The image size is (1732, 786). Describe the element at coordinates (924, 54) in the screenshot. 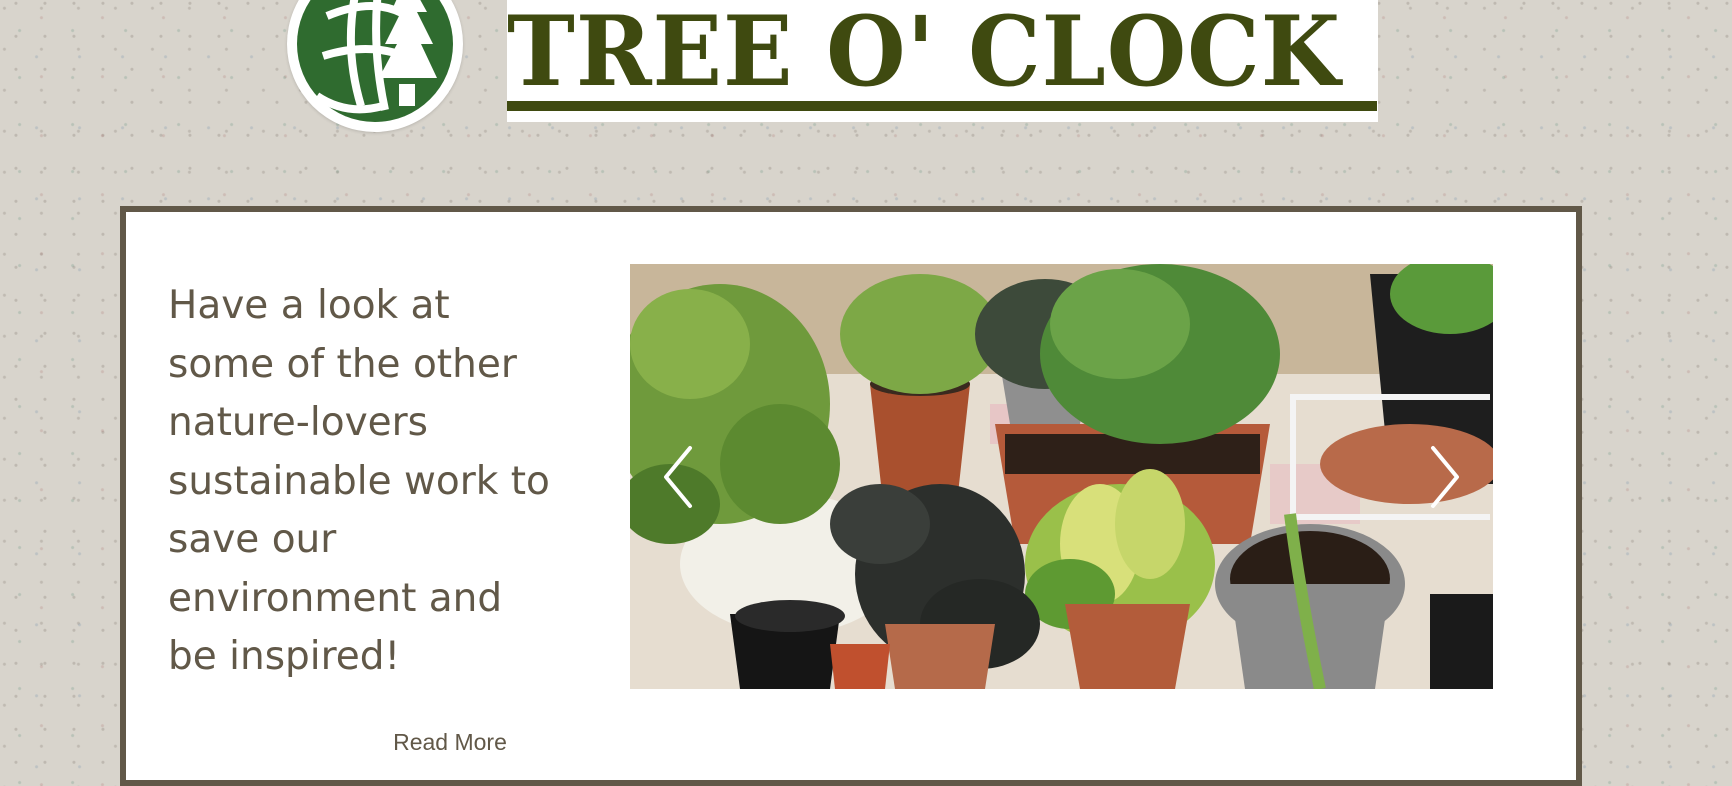

I see `brand-title: TREE O' CLOCK` at that location.